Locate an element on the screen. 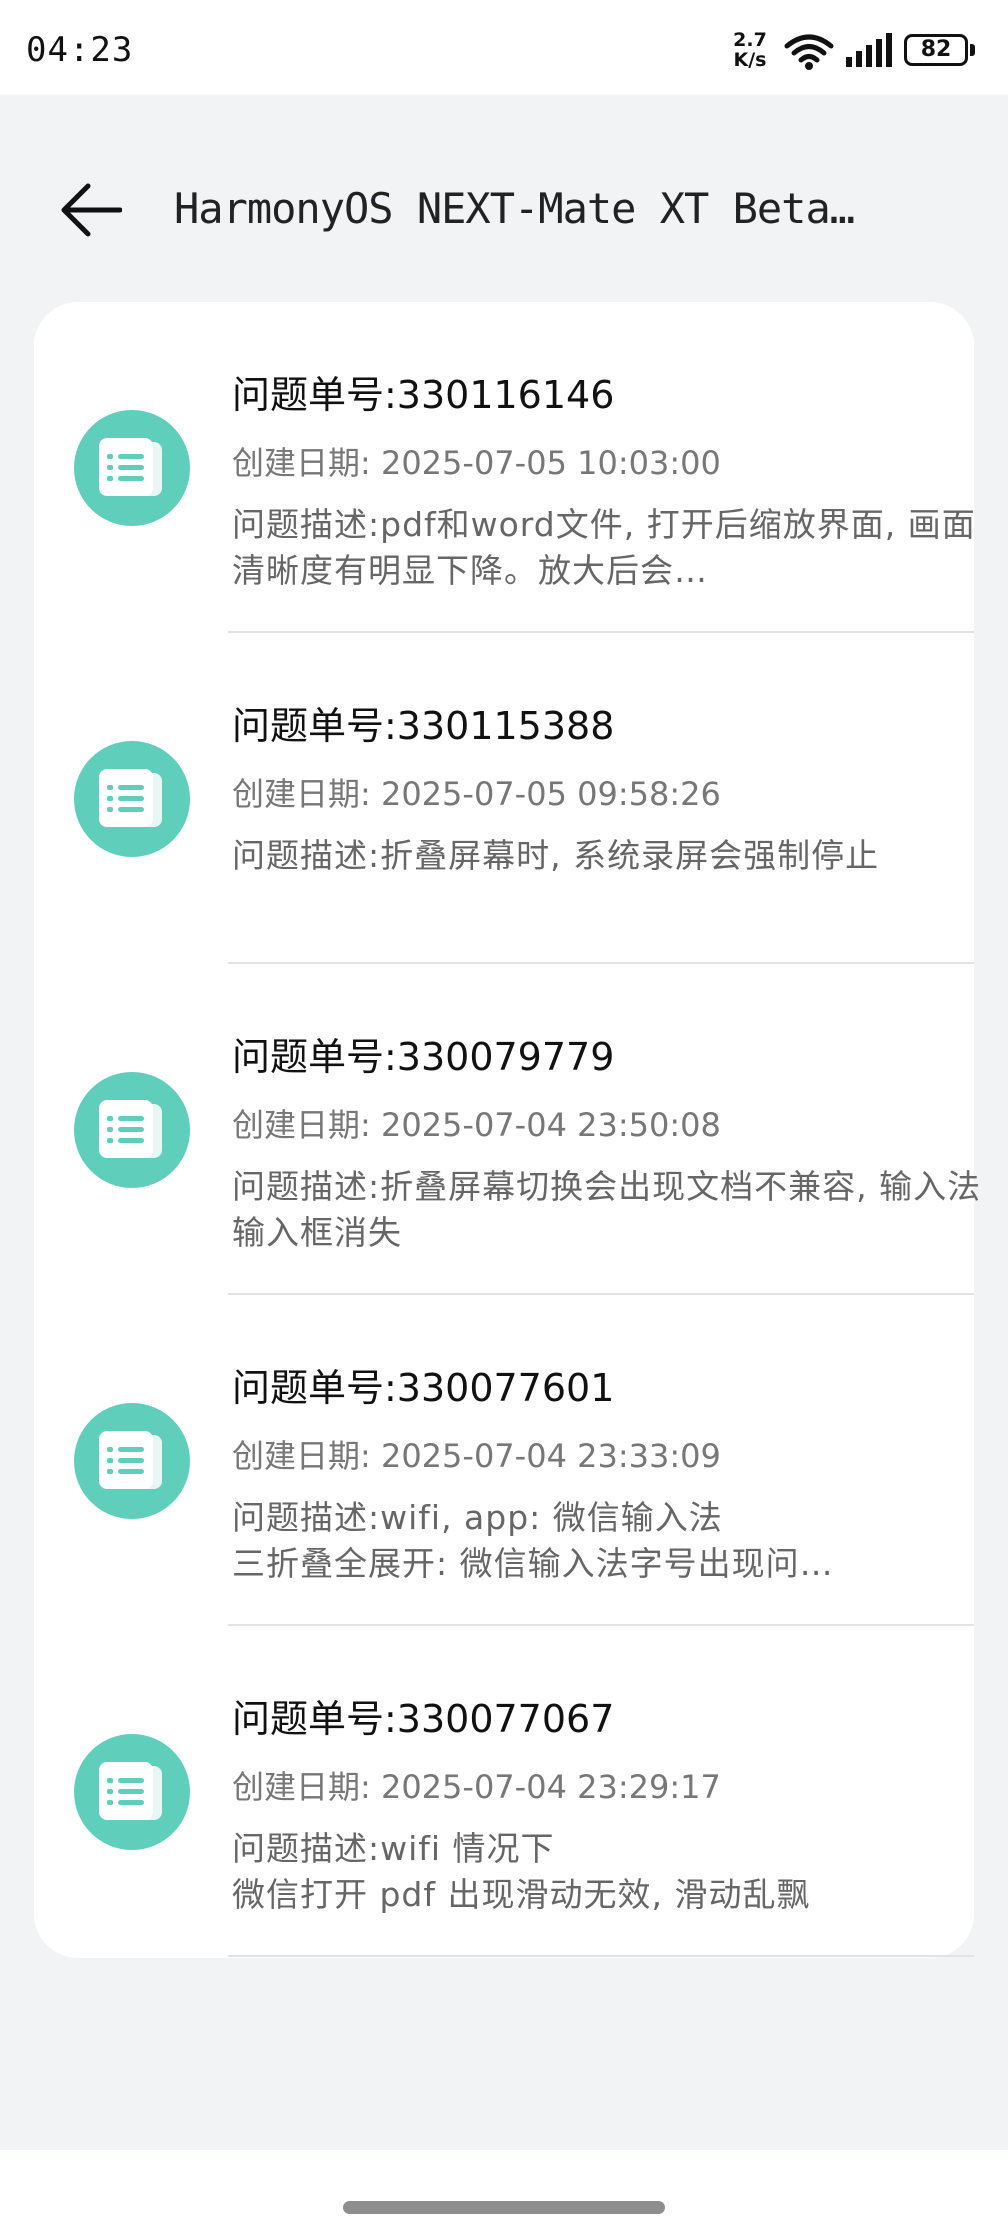 This screenshot has width=1008, height=2232. divider is located at coordinates (601, 1956).